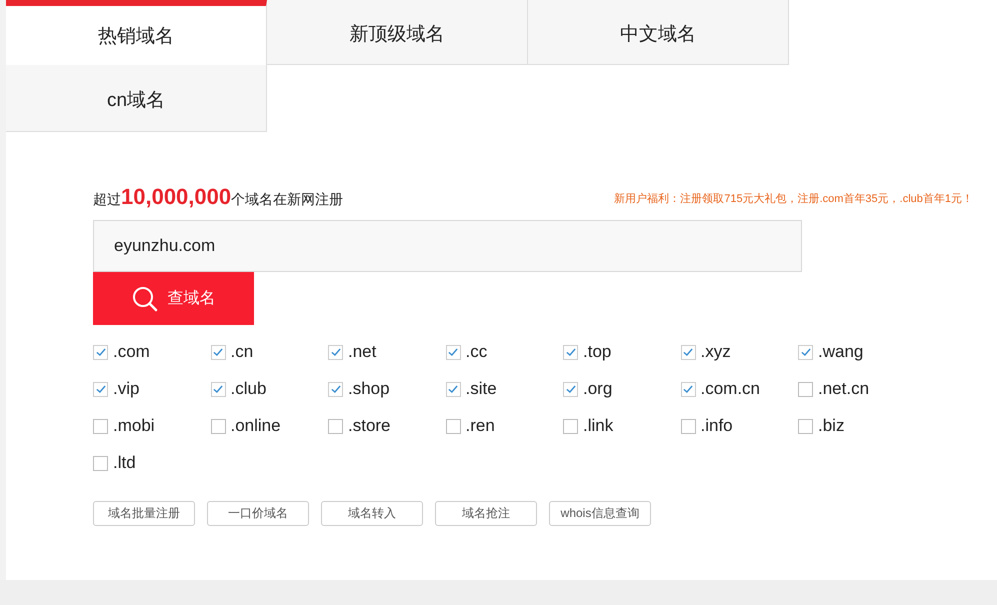 Image resolution: width=997 pixels, height=605 pixels. What do you see at coordinates (844, 389) in the screenshot?
I see `checkbox-label: .net.cn` at bounding box center [844, 389].